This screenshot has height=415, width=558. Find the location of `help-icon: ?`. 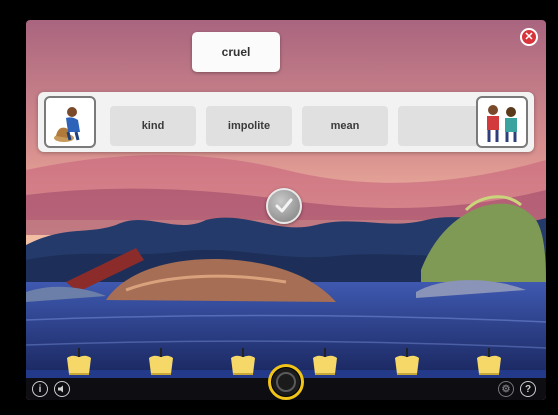

help-icon: ? is located at coordinates (528, 389).